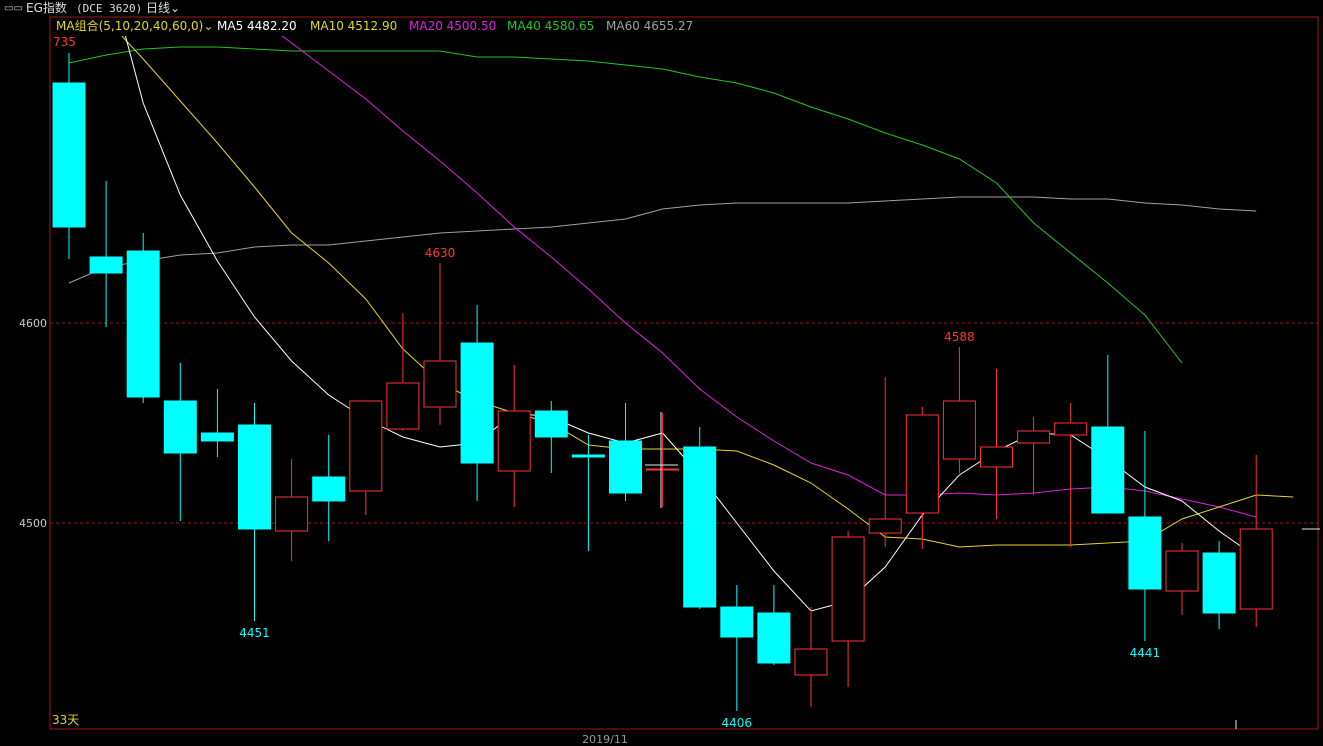  I want to click on ma60-line, so click(662, 240).